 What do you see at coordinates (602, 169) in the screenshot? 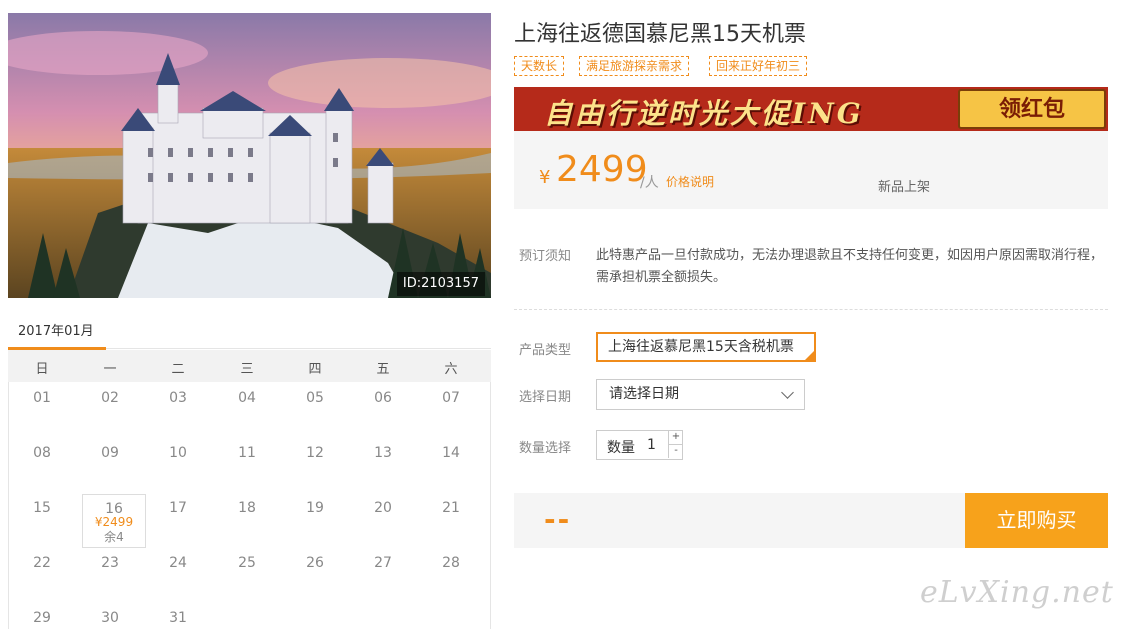
I see `price-value: 2499` at bounding box center [602, 169].